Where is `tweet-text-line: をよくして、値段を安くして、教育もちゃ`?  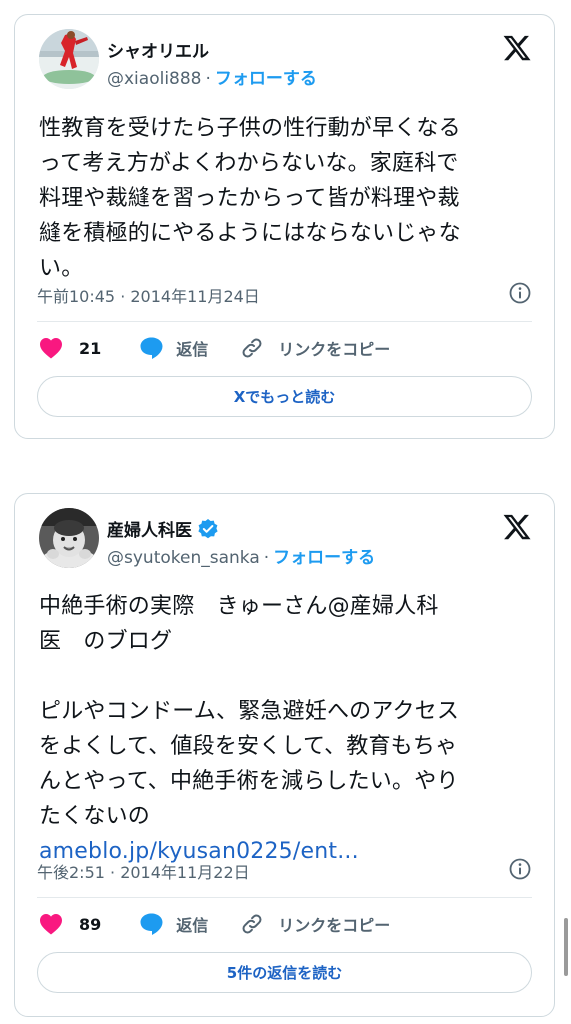 tweet-text-line: をよくして、値段を安くして、教育もちゃ is located at coordinates (248, 746).